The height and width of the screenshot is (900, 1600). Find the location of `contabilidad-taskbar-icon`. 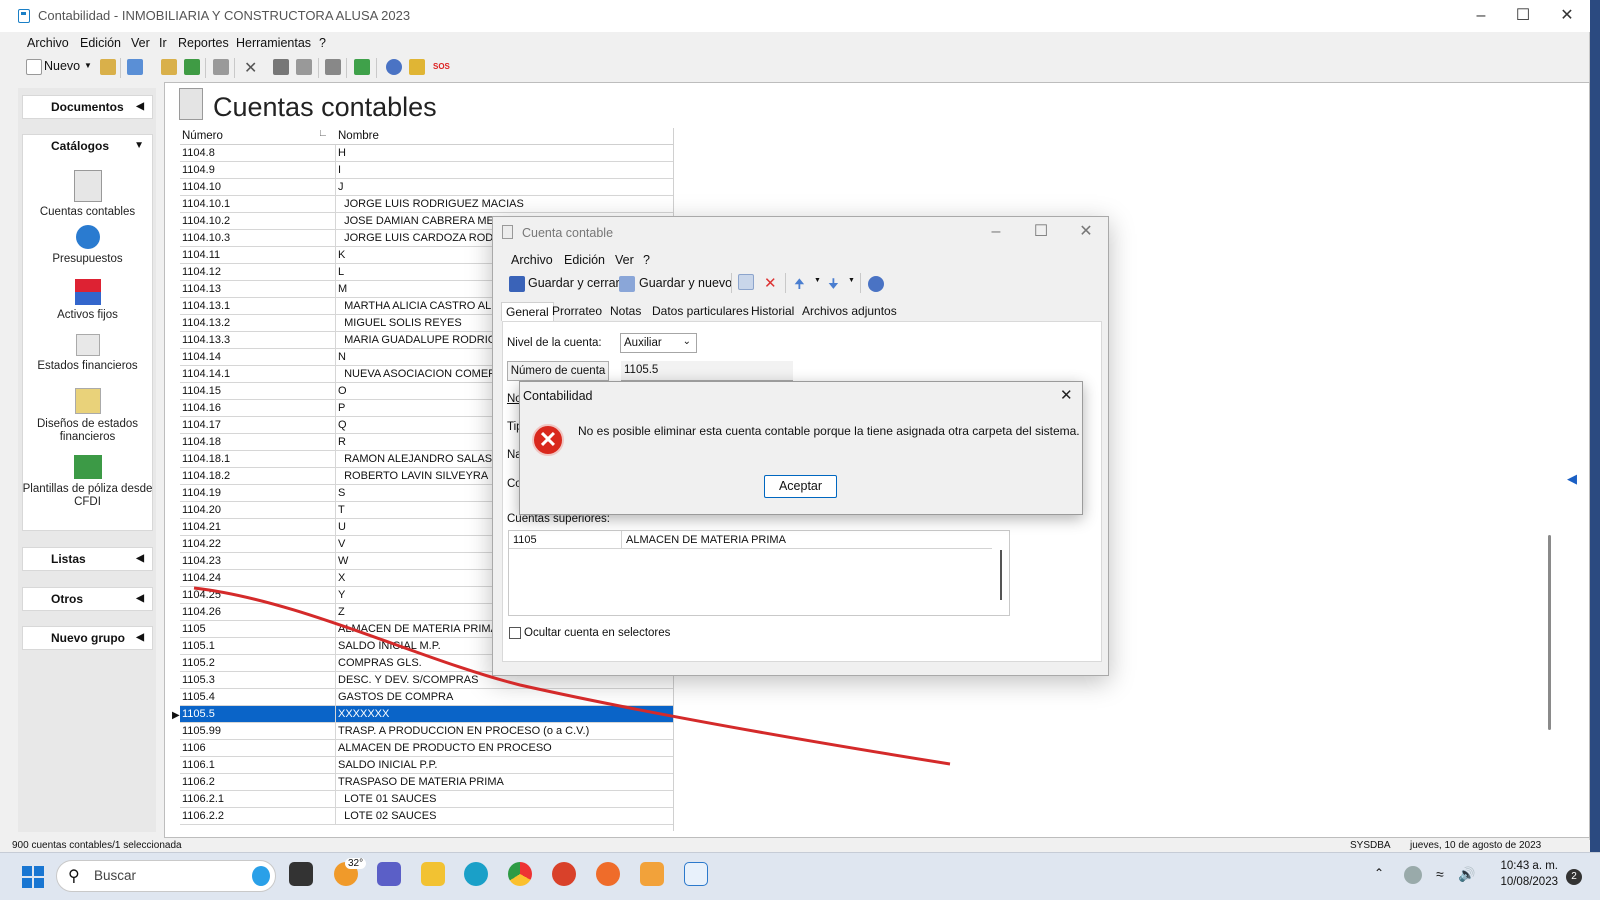

contabilidad-taskbar-icon is located at coordinates (696, 874).